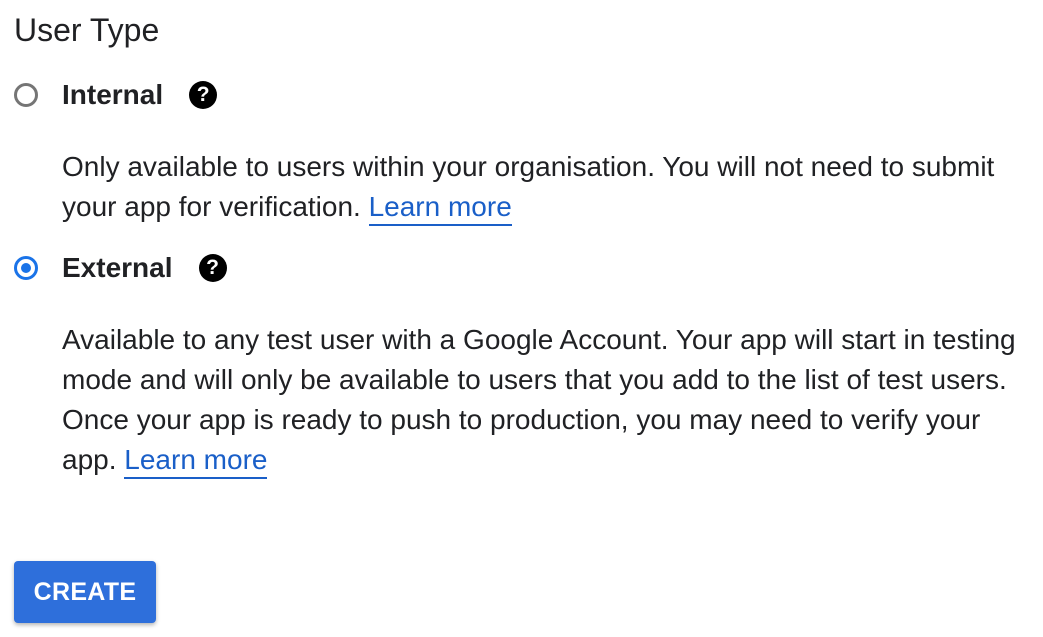  I want to click on internal-option: Internal ?, so click(116, 95).